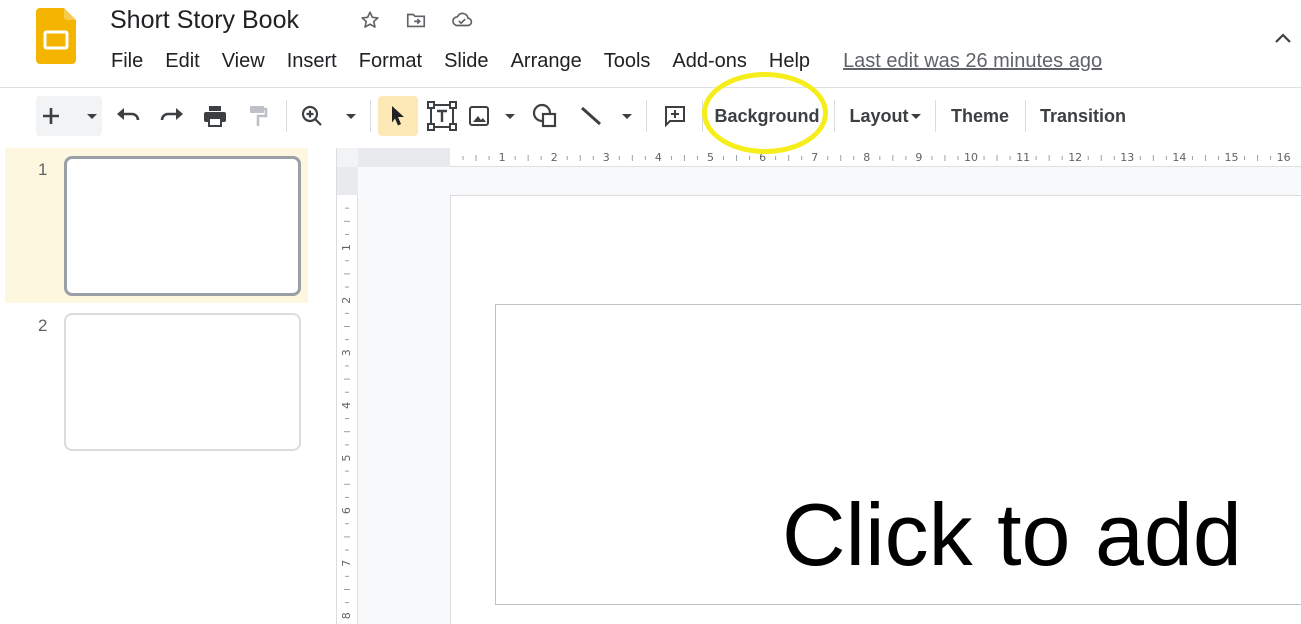  What do you see at coordinates (398, 116) in the screenshot?
I see `select-cursor-icon` at bounding box center [398, 116].